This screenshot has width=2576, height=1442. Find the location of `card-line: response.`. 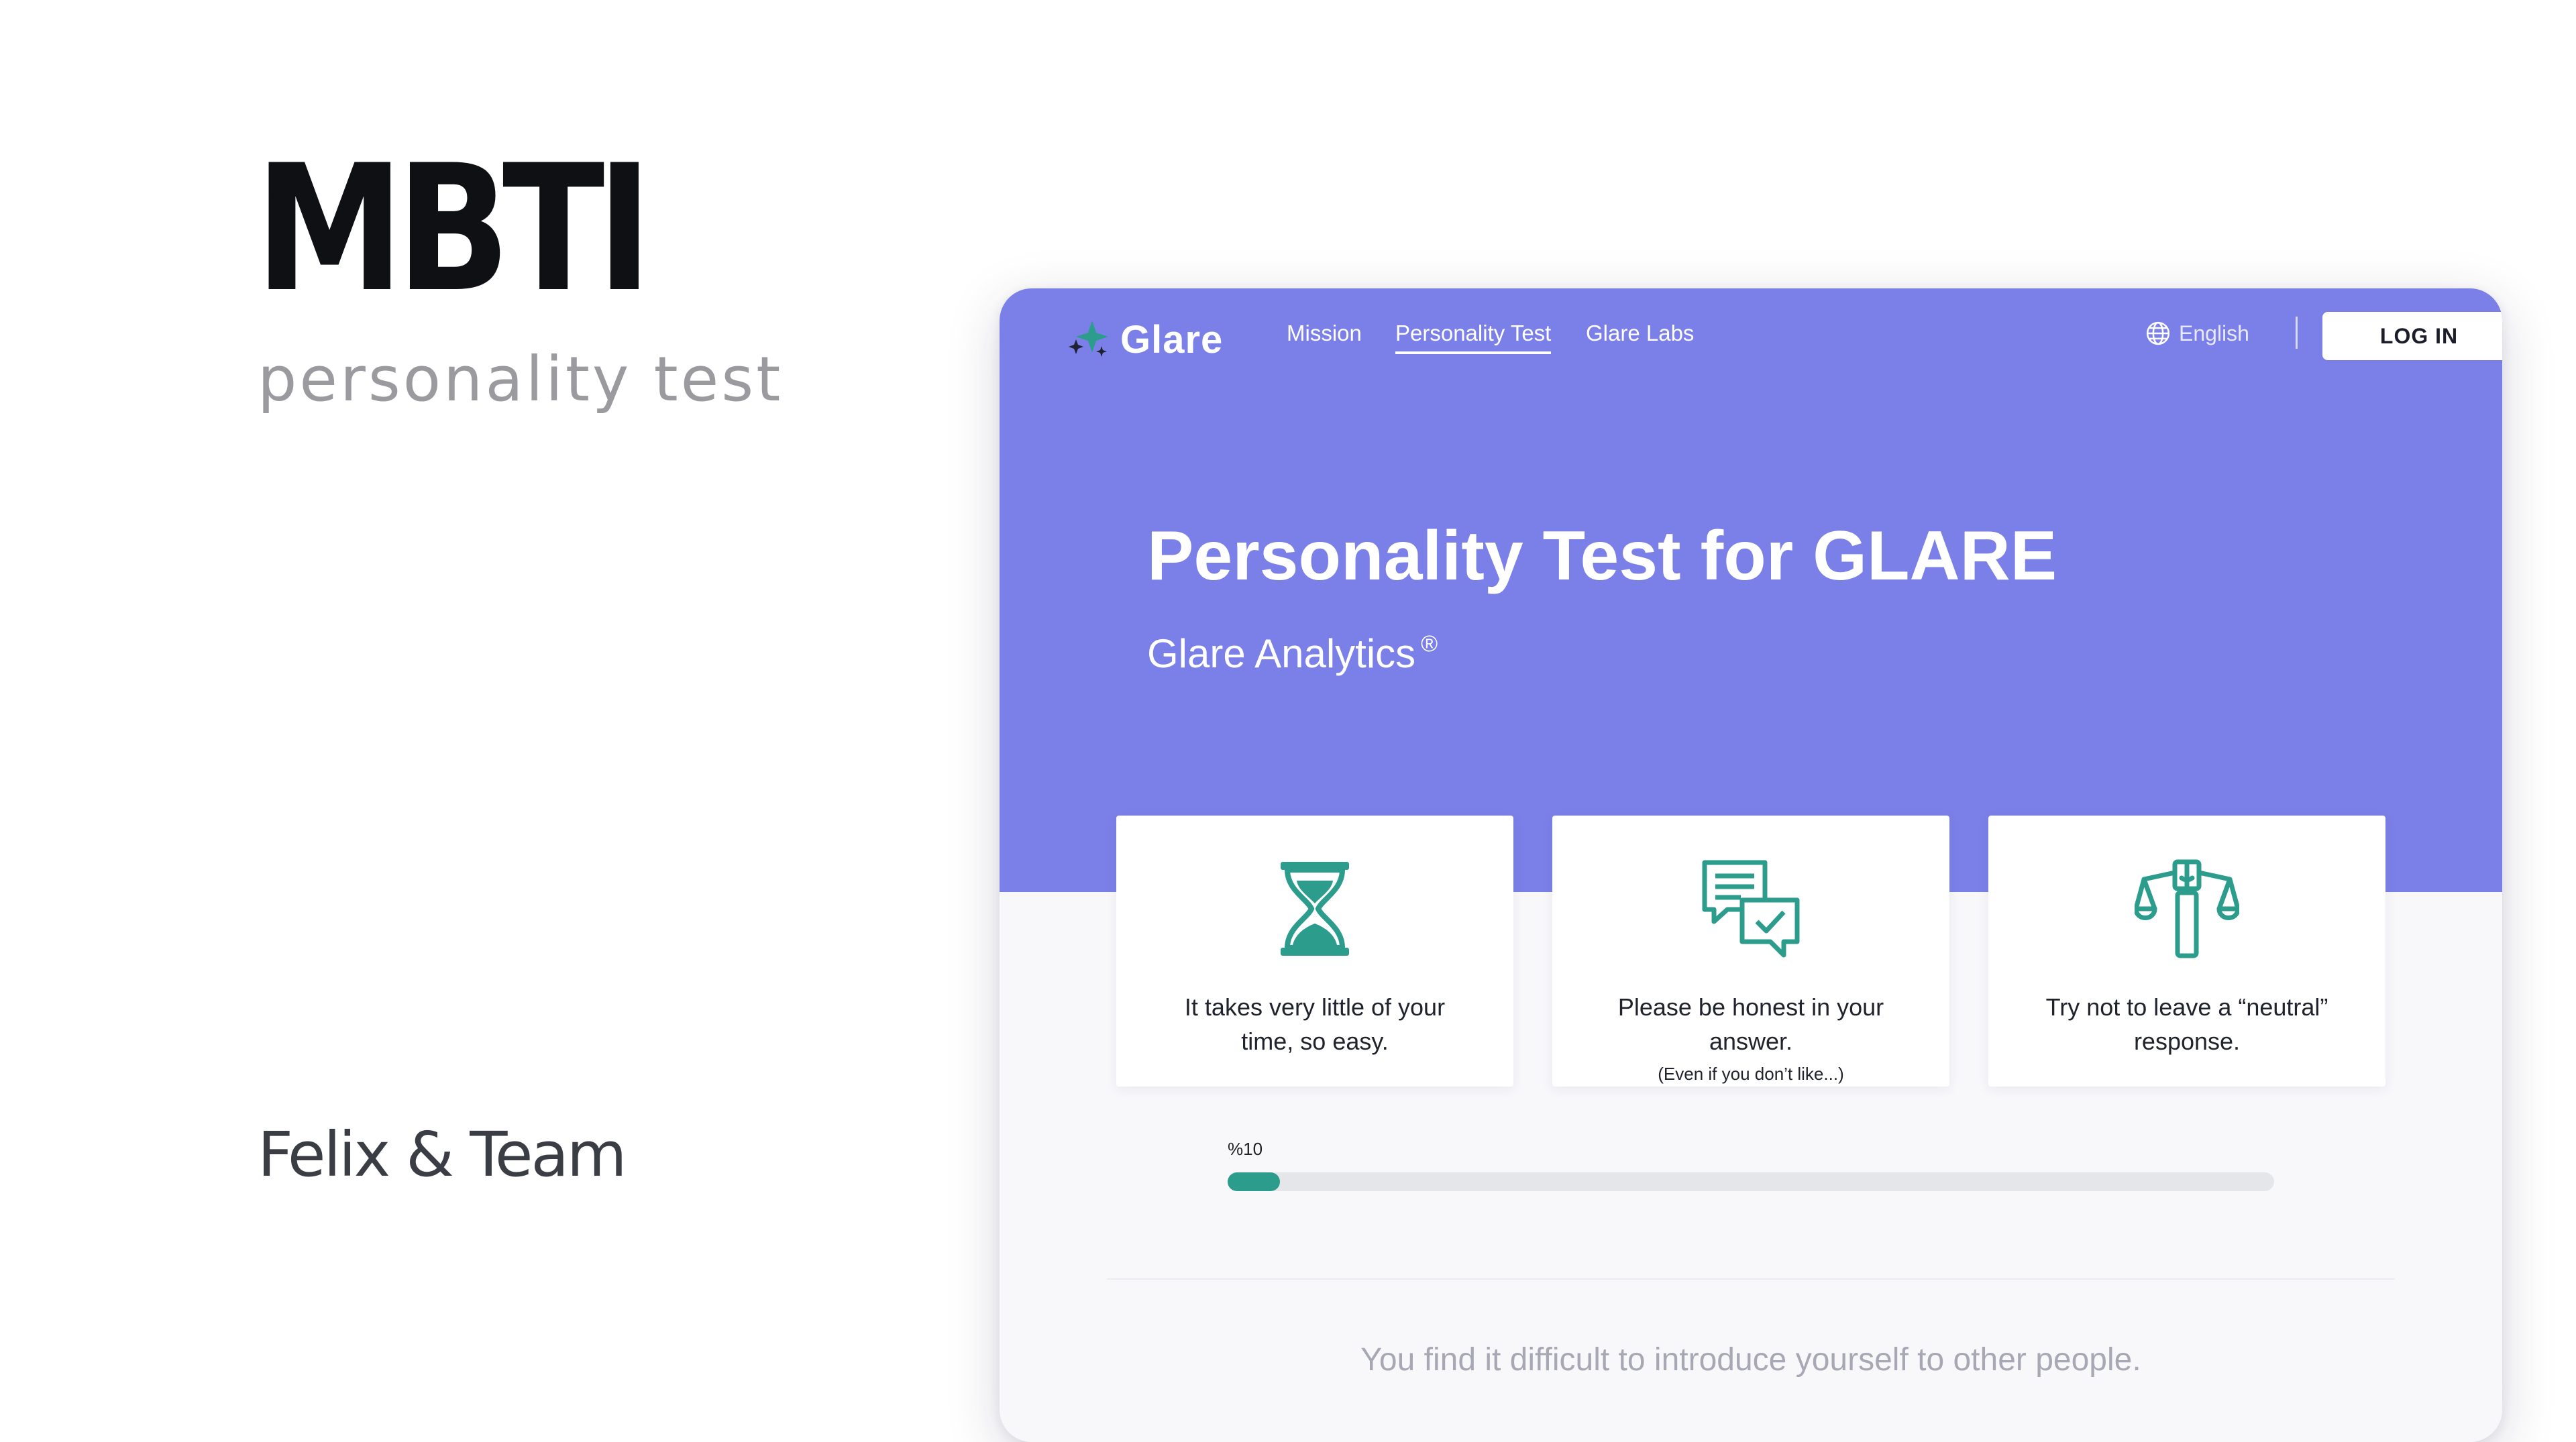

card-line: response. is located at coordinates (2187, 1042).